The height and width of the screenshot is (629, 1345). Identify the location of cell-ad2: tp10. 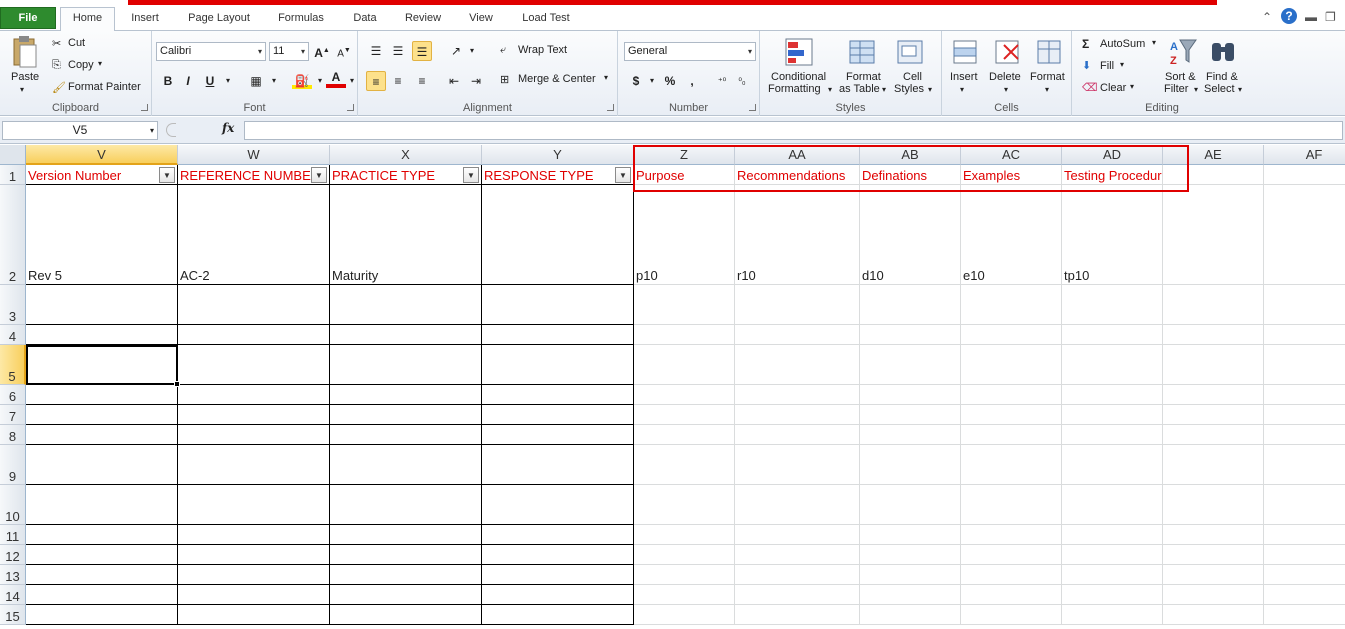
(1112, 235).